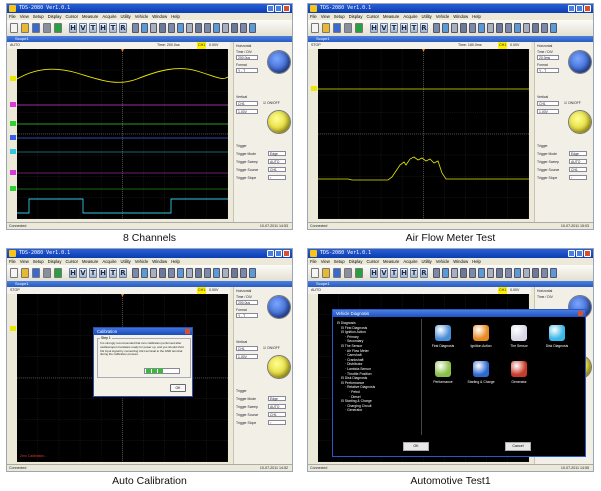 The width and height of the screenshot is (601, 491). What do you see at coordinates (579, 8) in the screenshot?
I see `maximize-button` at bounding box center [579, 8].